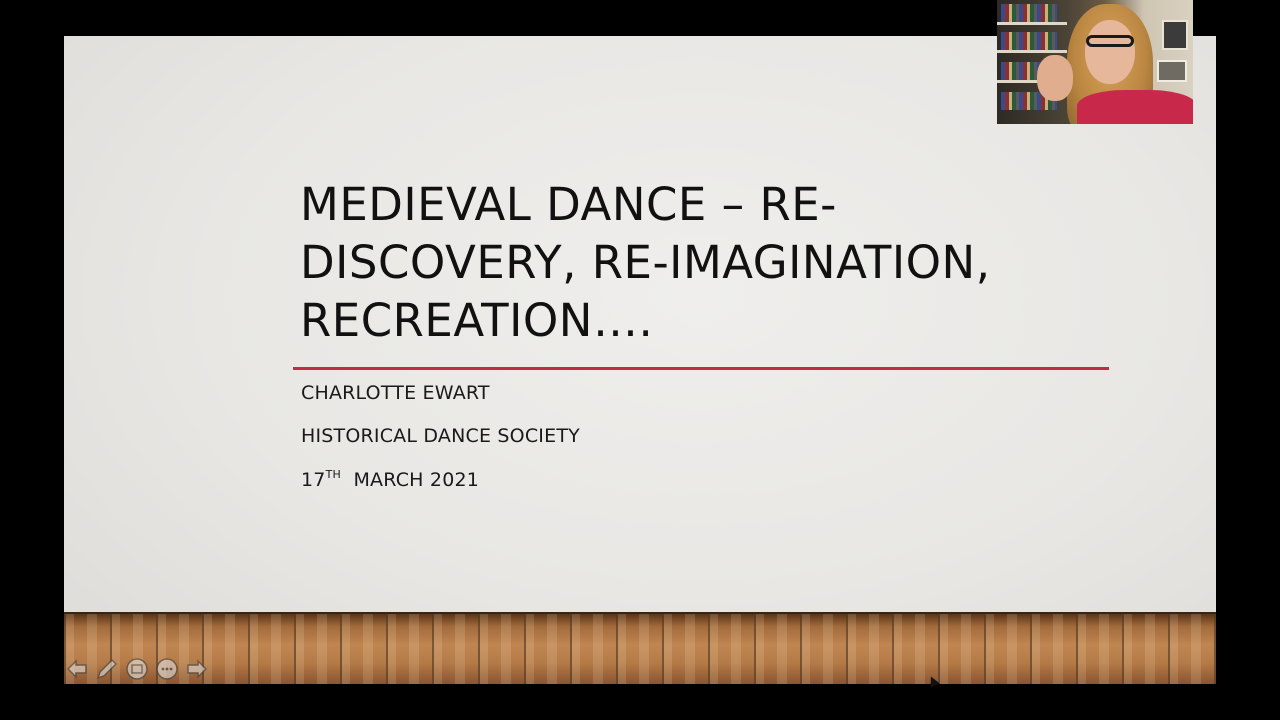  Describe the element at coordinates (395, 393) in the screenshot. I see `presenter-name: CHARLOTTE EWART` at that location.